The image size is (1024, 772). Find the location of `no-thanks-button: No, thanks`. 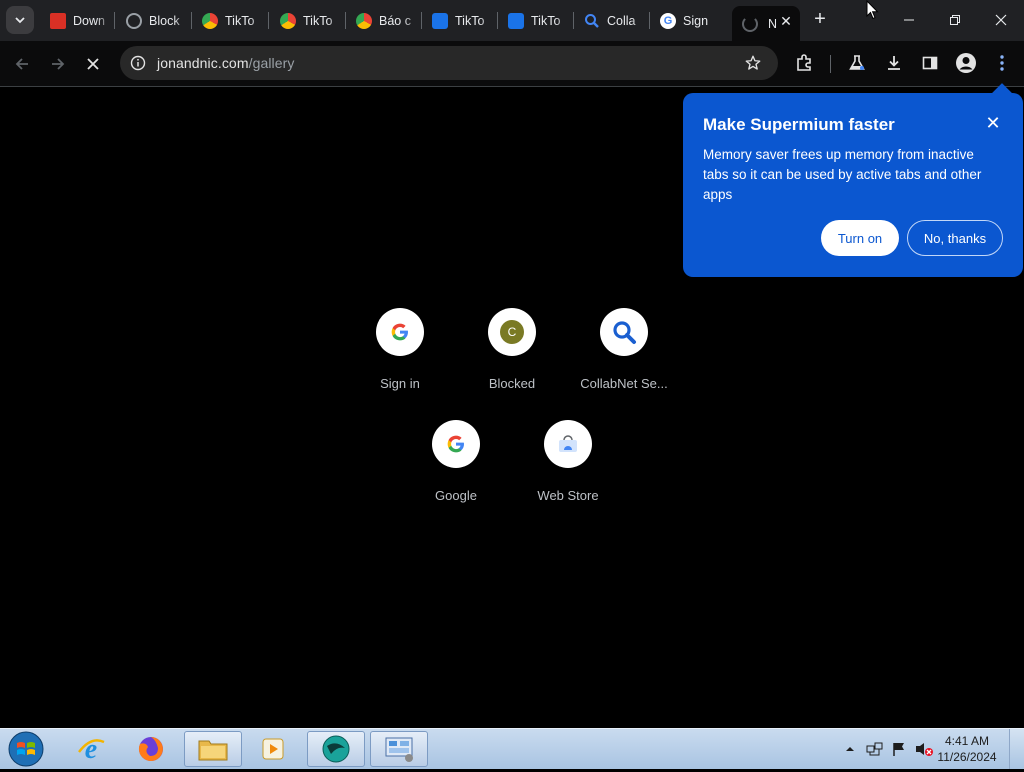

no-thanks-button: No, thanks is located at coordinates (955, 238).